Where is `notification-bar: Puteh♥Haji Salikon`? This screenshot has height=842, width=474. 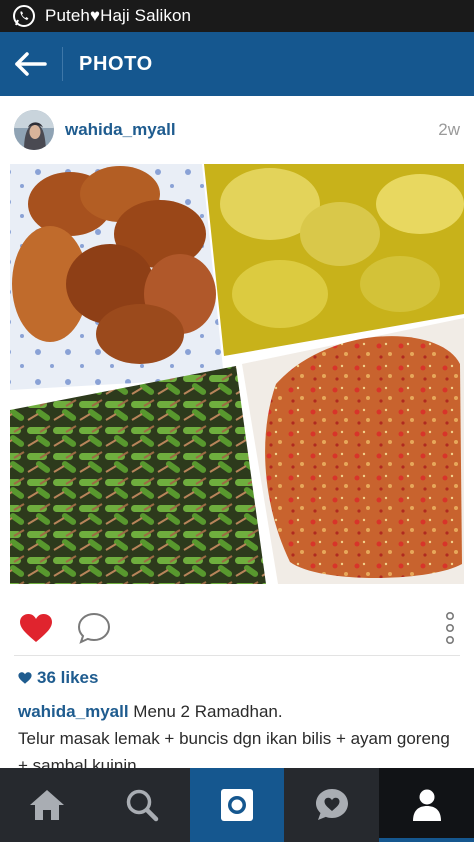
notification-bar: Puteh♥Haji Salikon is located at coordinates (237, 16).